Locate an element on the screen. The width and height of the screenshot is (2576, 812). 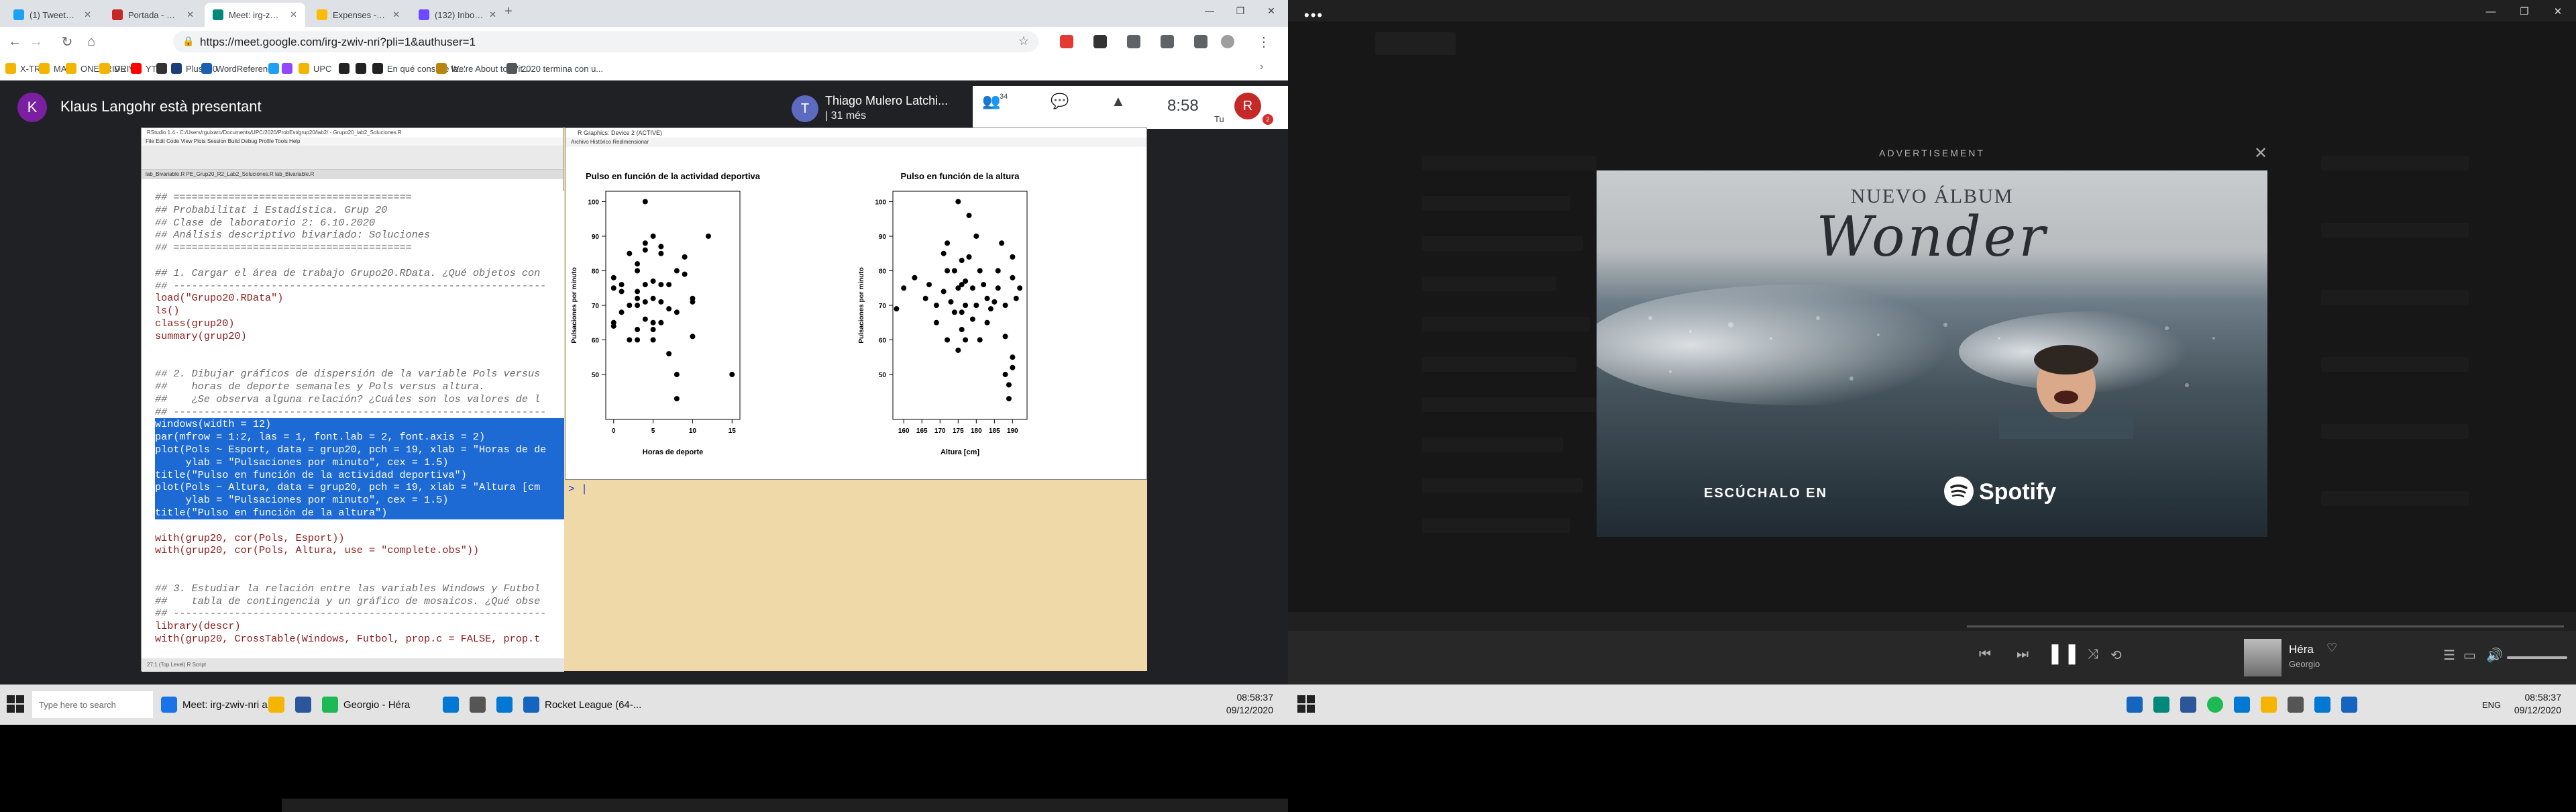
activities-icon: ▲ is located at coordinates (1118, 102).